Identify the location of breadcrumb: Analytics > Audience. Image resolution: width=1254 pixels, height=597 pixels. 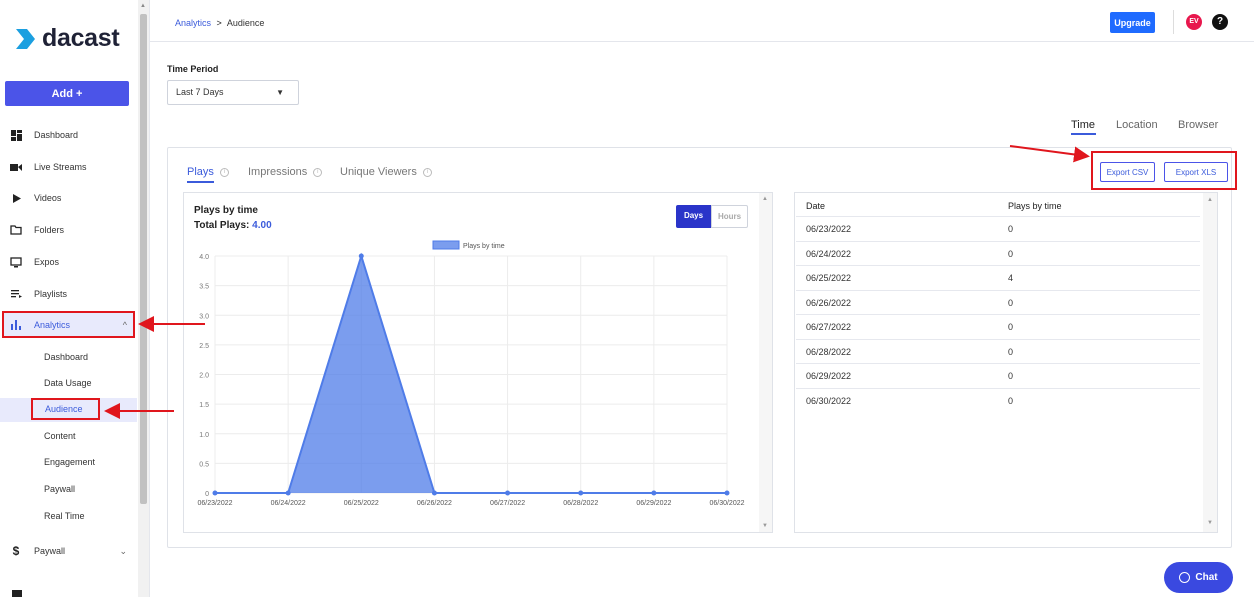
(219, 23).